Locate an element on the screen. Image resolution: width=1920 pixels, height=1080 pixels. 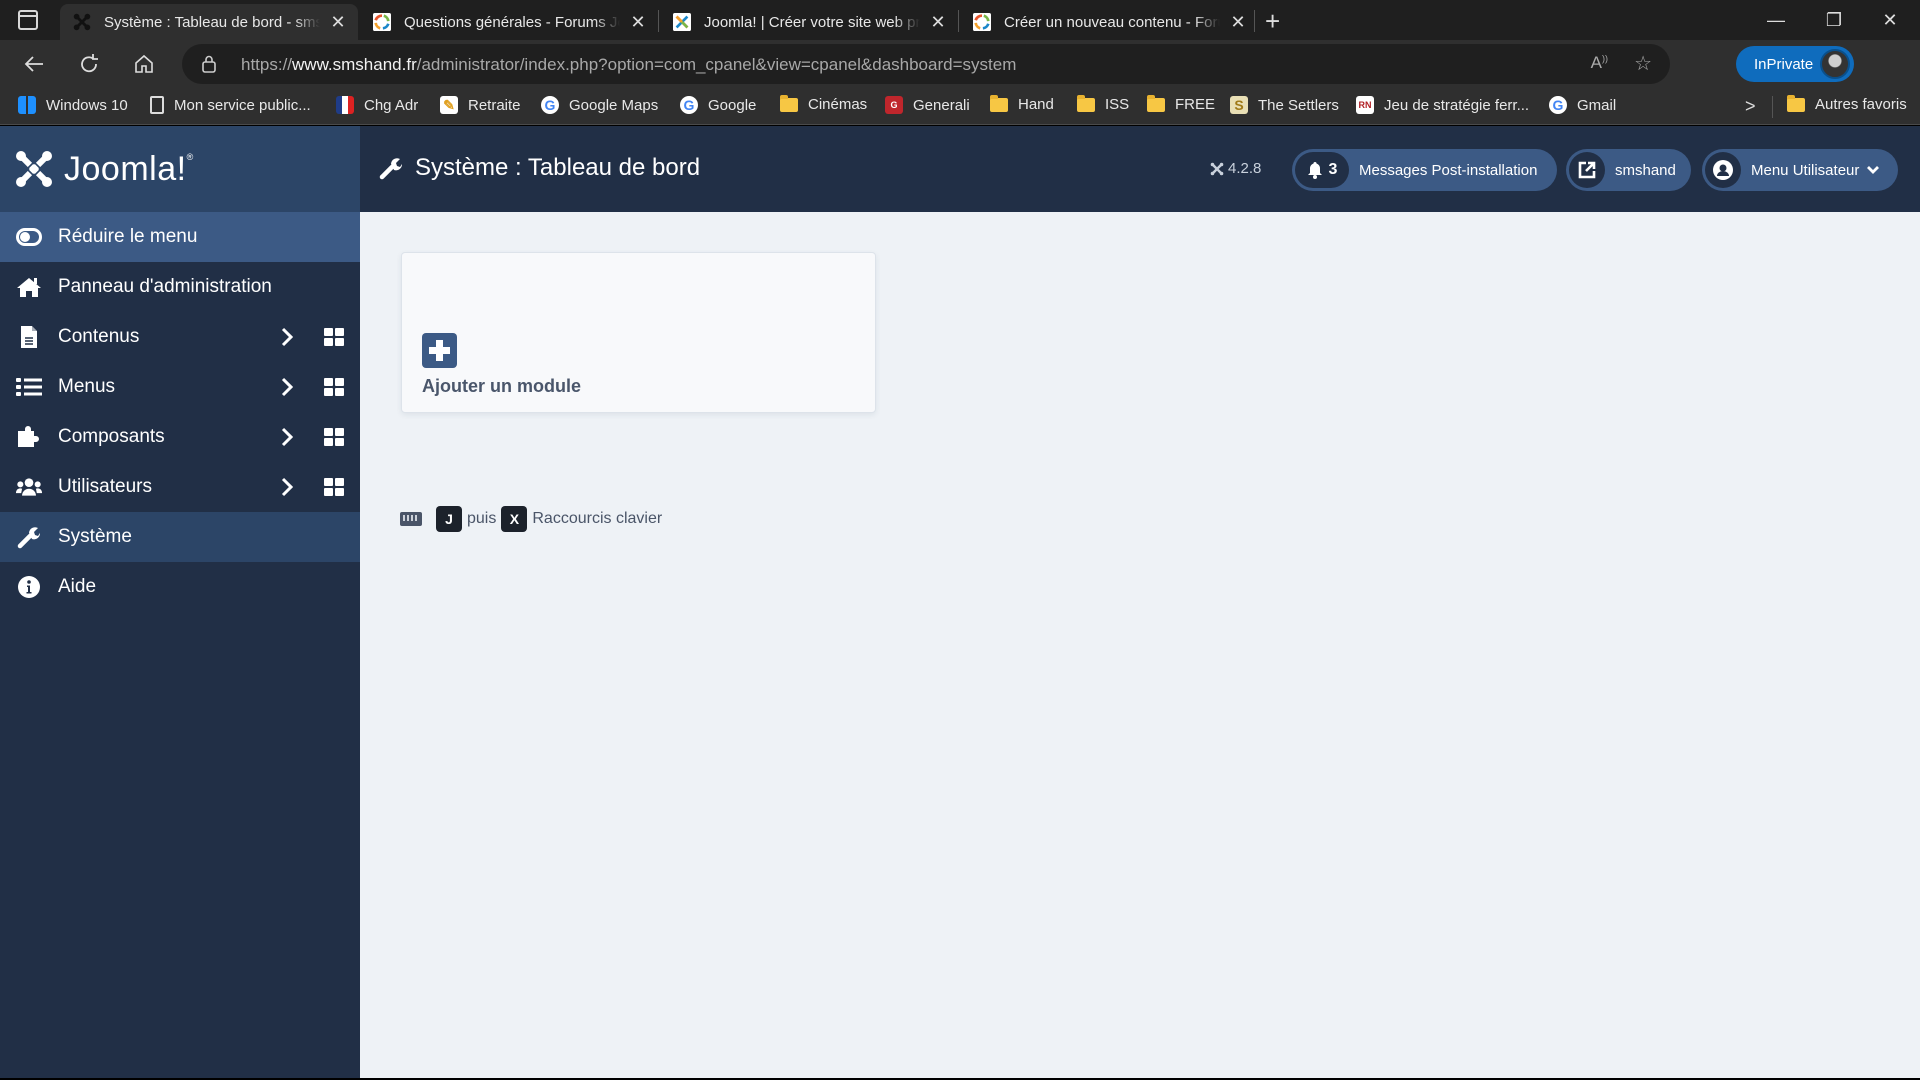
settlers-icon: S is located at coordinates (1239, 105).